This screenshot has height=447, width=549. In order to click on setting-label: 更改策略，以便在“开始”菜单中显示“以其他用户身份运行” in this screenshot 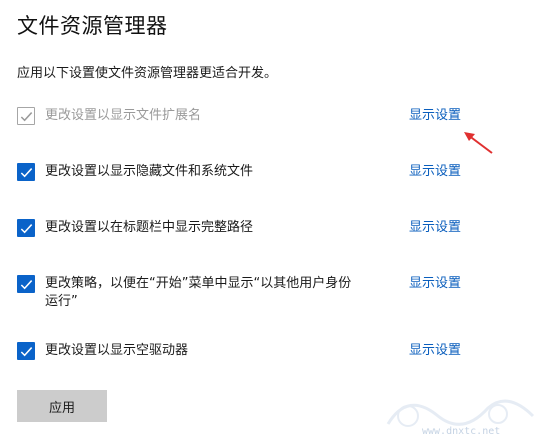, I will do `click(198, 292)`.